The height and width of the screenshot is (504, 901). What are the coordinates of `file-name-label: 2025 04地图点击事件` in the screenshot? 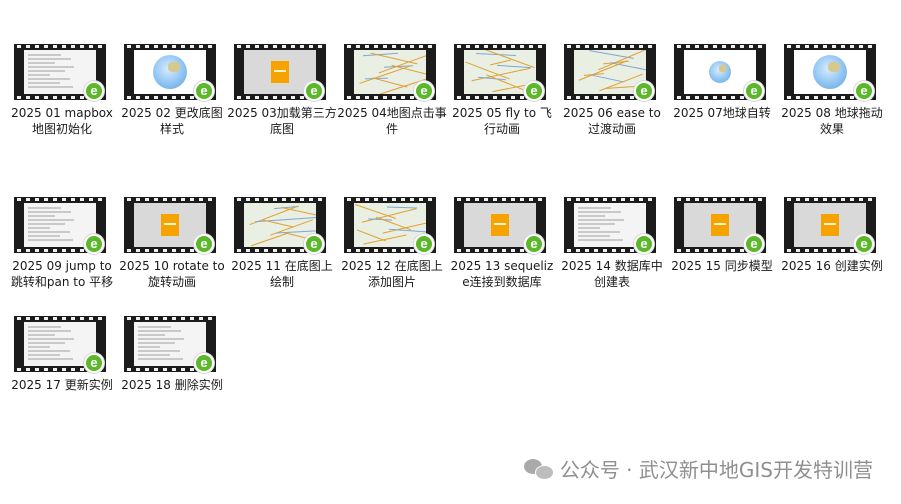 It's located at (392, 121).